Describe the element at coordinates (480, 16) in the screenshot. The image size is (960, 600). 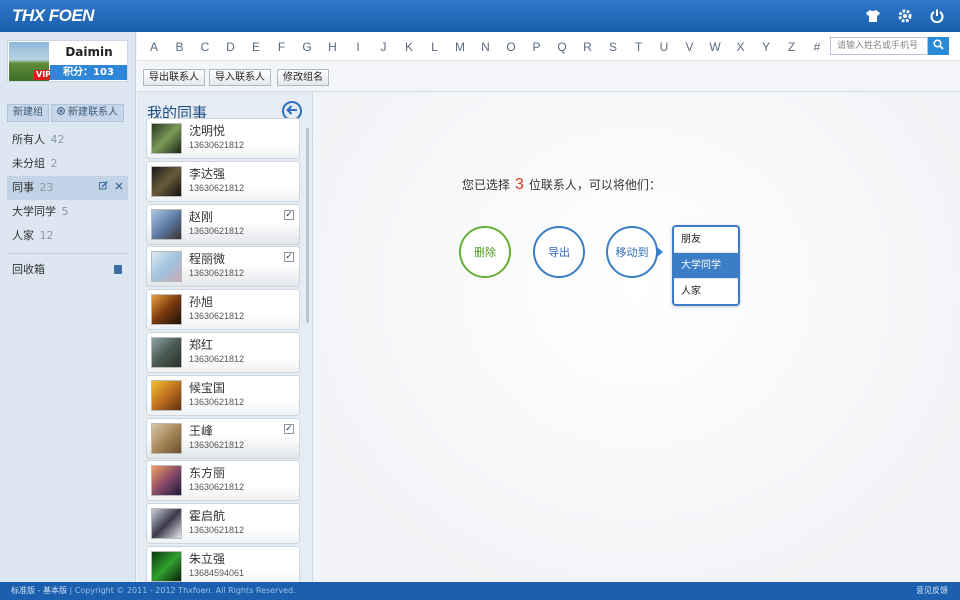
I see `top-bar: THX FOEN` at that location.